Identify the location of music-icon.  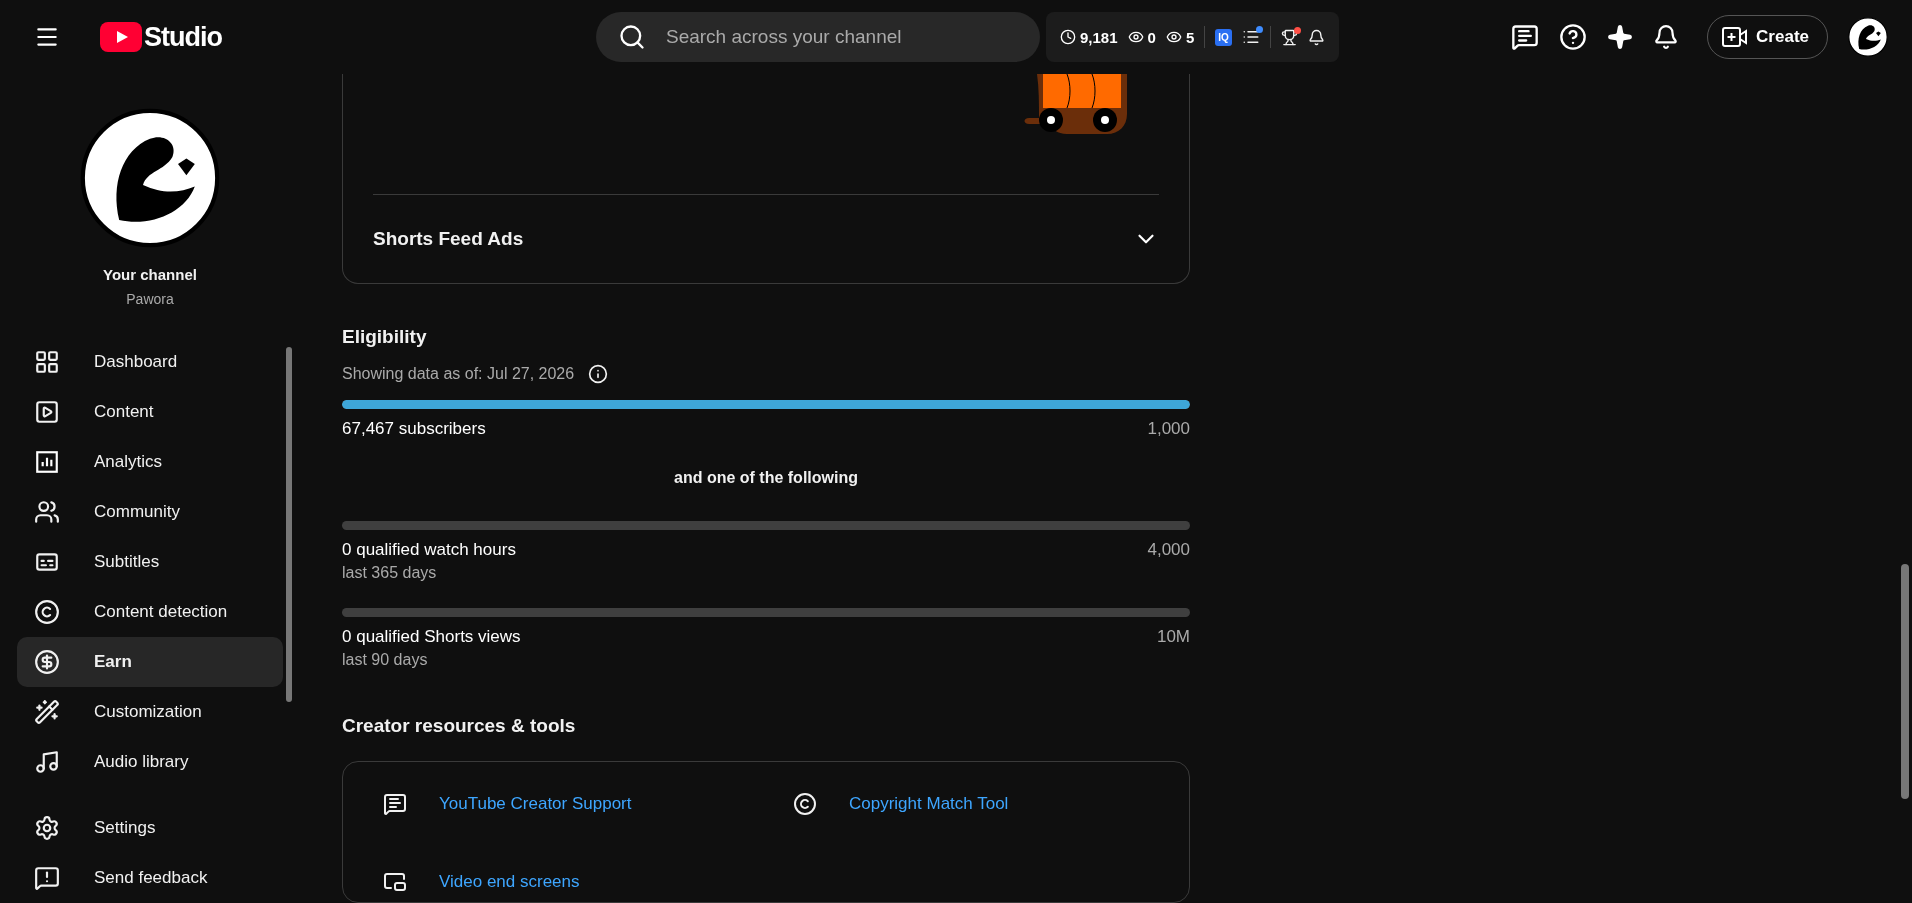
(47, 762).